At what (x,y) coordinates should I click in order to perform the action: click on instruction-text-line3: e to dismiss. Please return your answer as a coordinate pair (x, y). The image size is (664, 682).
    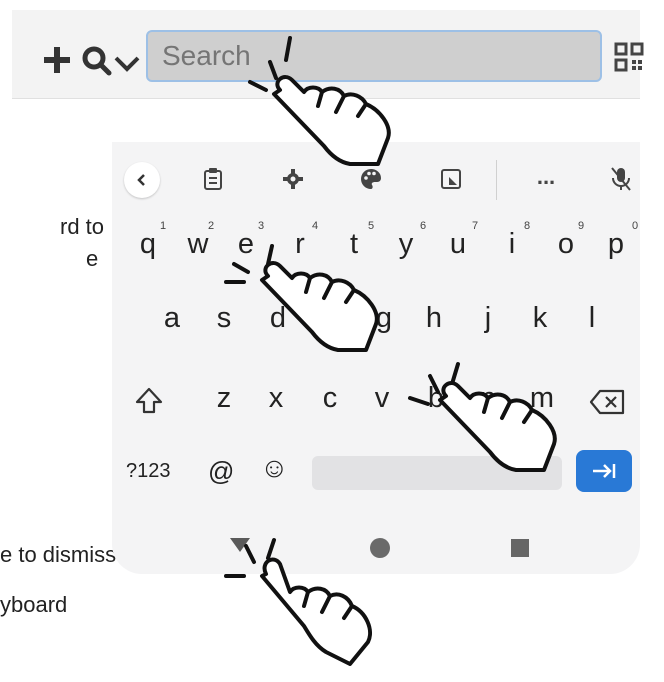
    Looking at the image, I should click on (58, 554).